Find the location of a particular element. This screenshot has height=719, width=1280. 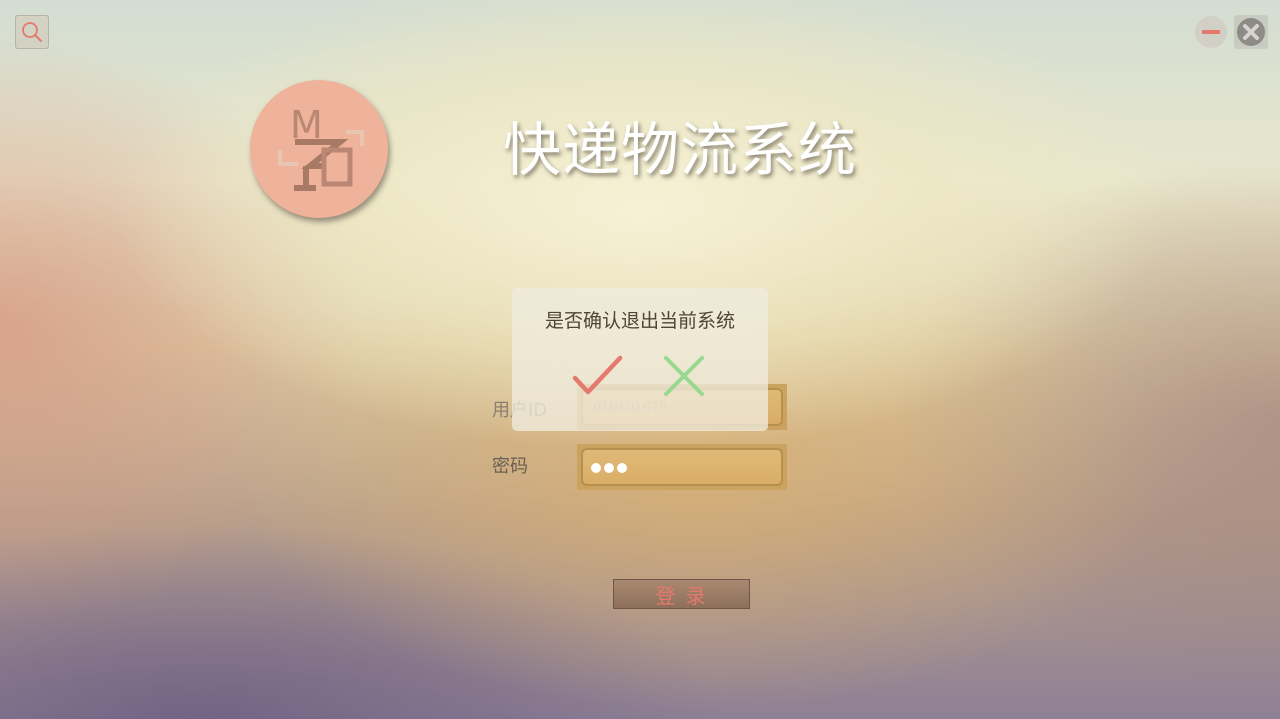

check-icon is located at coordinates (597, 375).